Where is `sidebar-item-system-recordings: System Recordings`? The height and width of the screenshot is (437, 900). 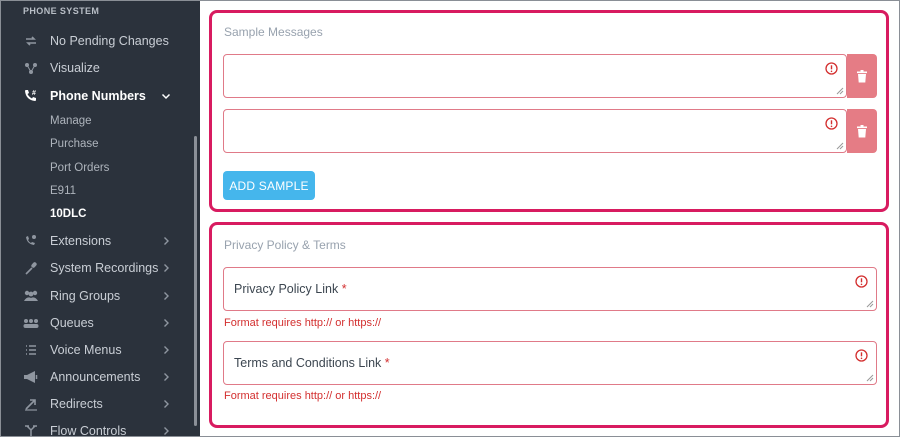 sidebar-item-system-recordings: System Recordings is located at coordinates (97, 268).